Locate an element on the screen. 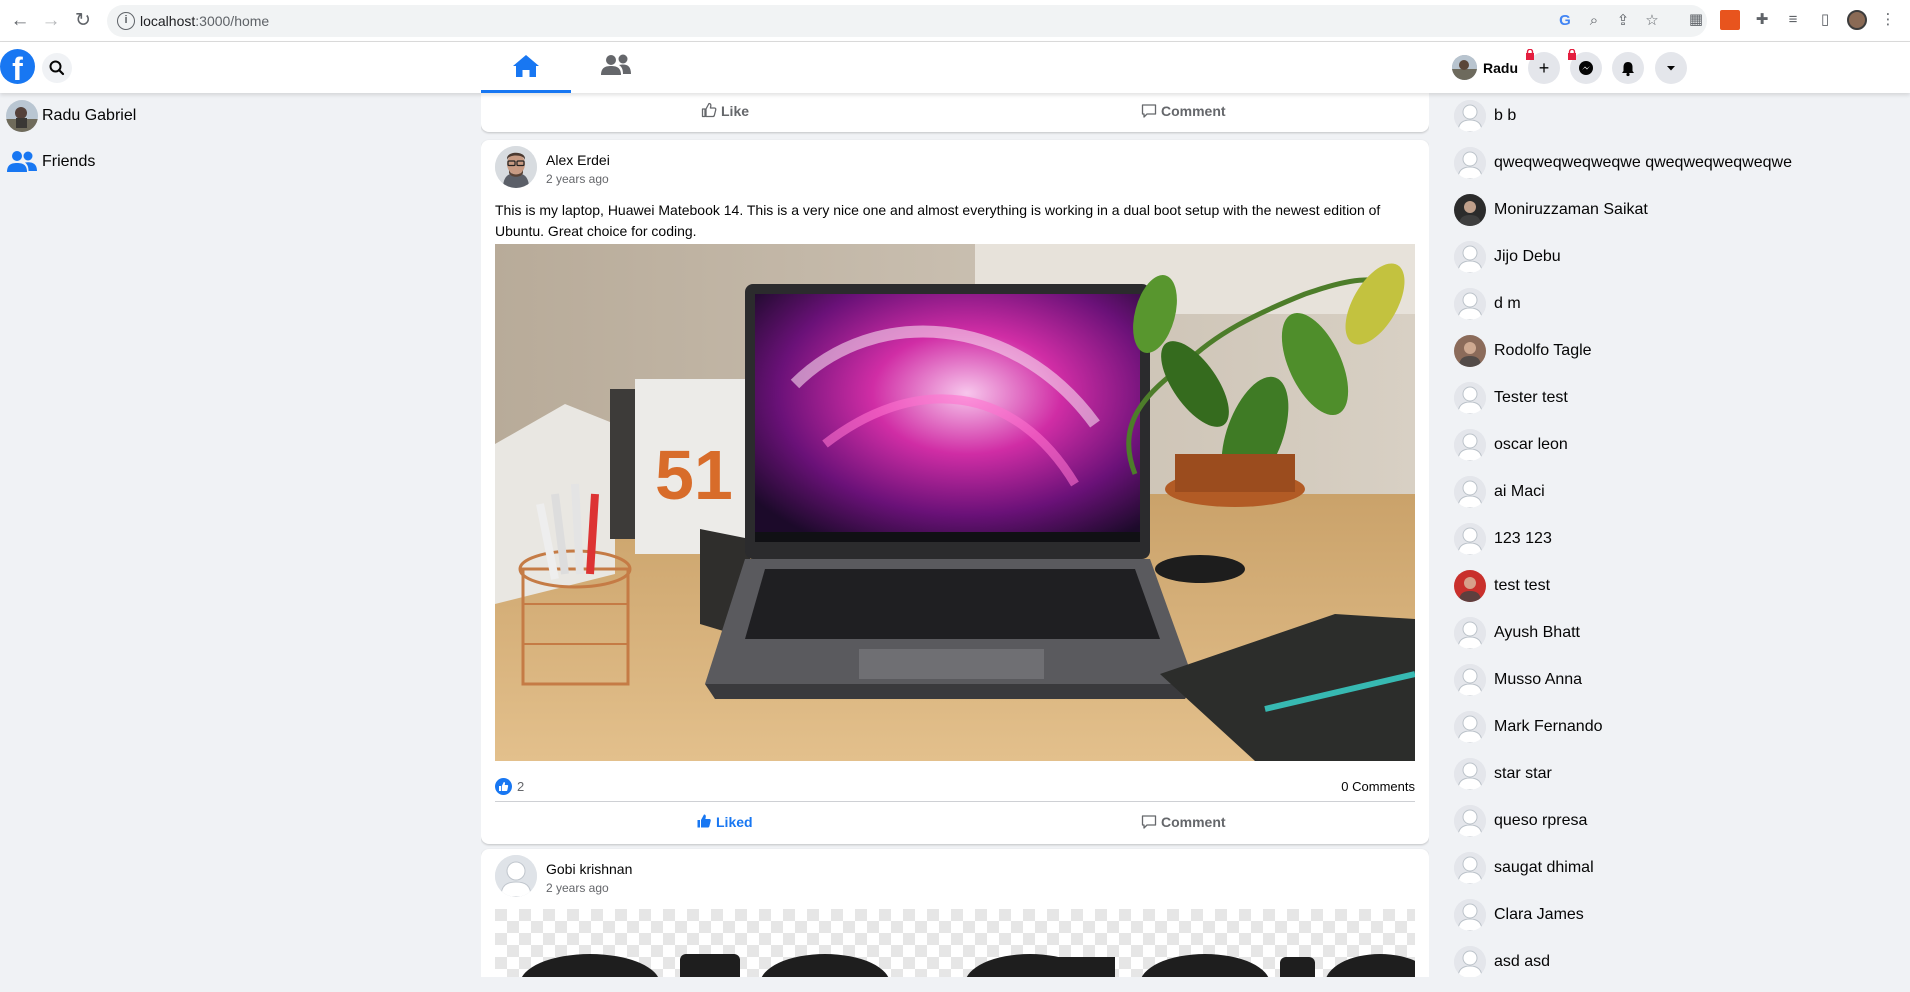  liked-button: Liked is located at coordinates (724, 822).